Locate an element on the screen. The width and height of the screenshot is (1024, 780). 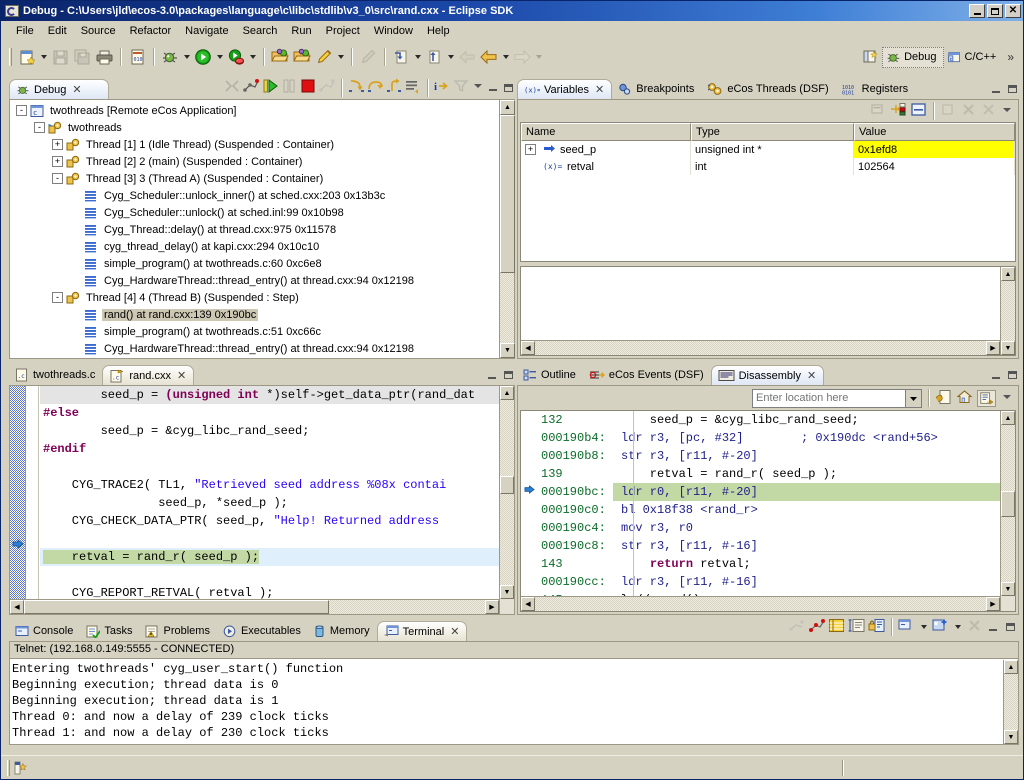
new-terminal-icon is located at coordinates (906, 627).